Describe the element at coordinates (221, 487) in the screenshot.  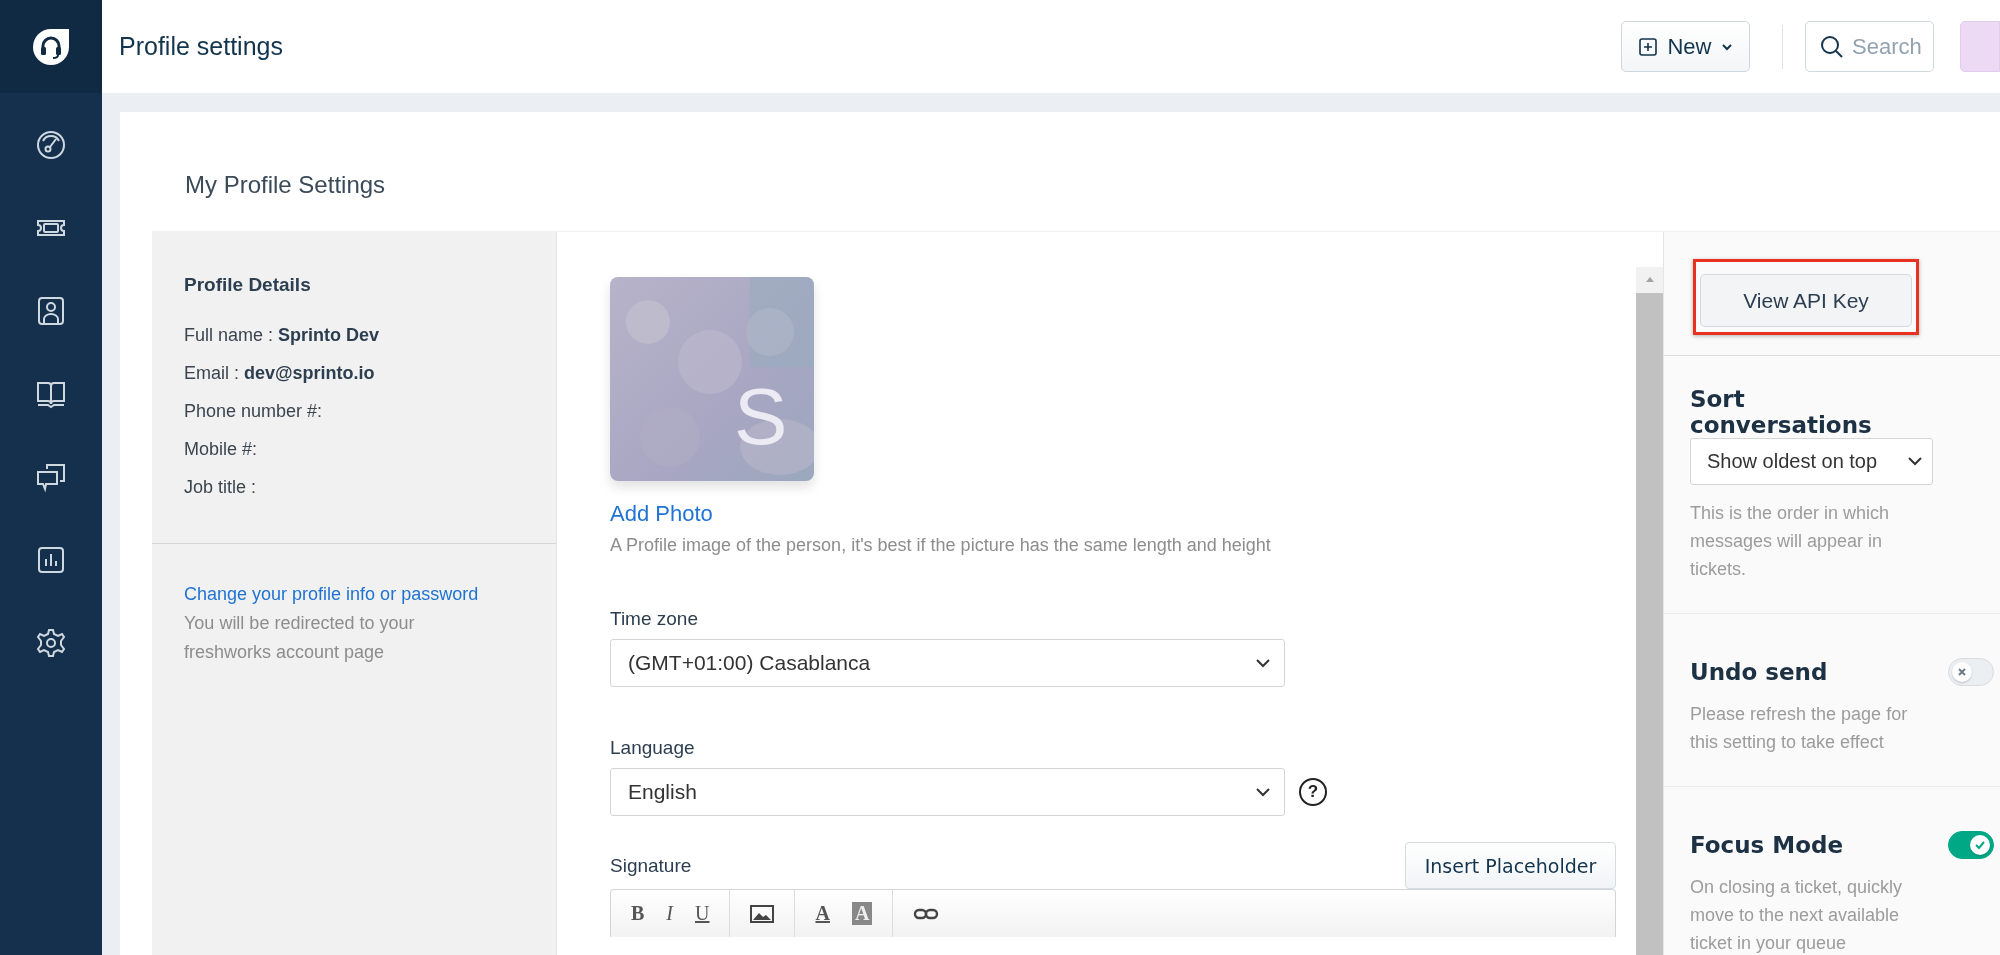
I see `detail-text: Job title :` at that location.